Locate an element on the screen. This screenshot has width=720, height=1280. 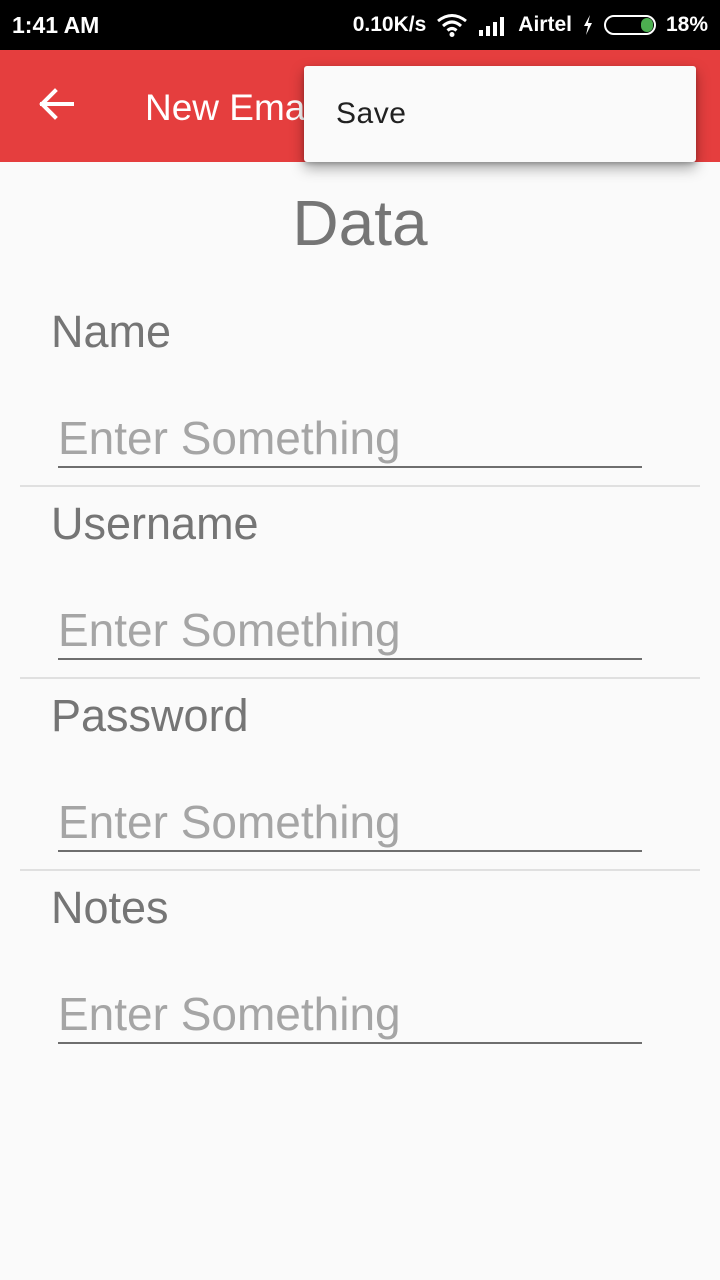
network-speed: 0.10K/s is located at coordinates (389, 24).